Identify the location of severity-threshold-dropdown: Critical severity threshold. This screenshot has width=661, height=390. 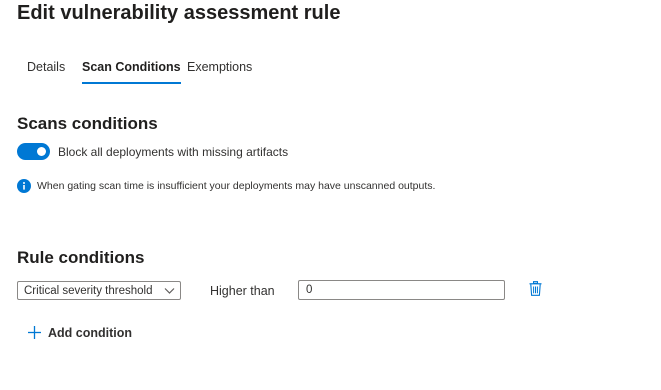
(99, 290).